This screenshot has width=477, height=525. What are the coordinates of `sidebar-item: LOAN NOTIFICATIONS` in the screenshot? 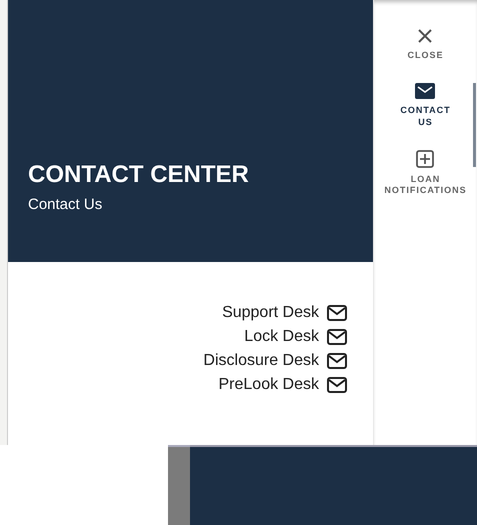 It's located at (425, 173).